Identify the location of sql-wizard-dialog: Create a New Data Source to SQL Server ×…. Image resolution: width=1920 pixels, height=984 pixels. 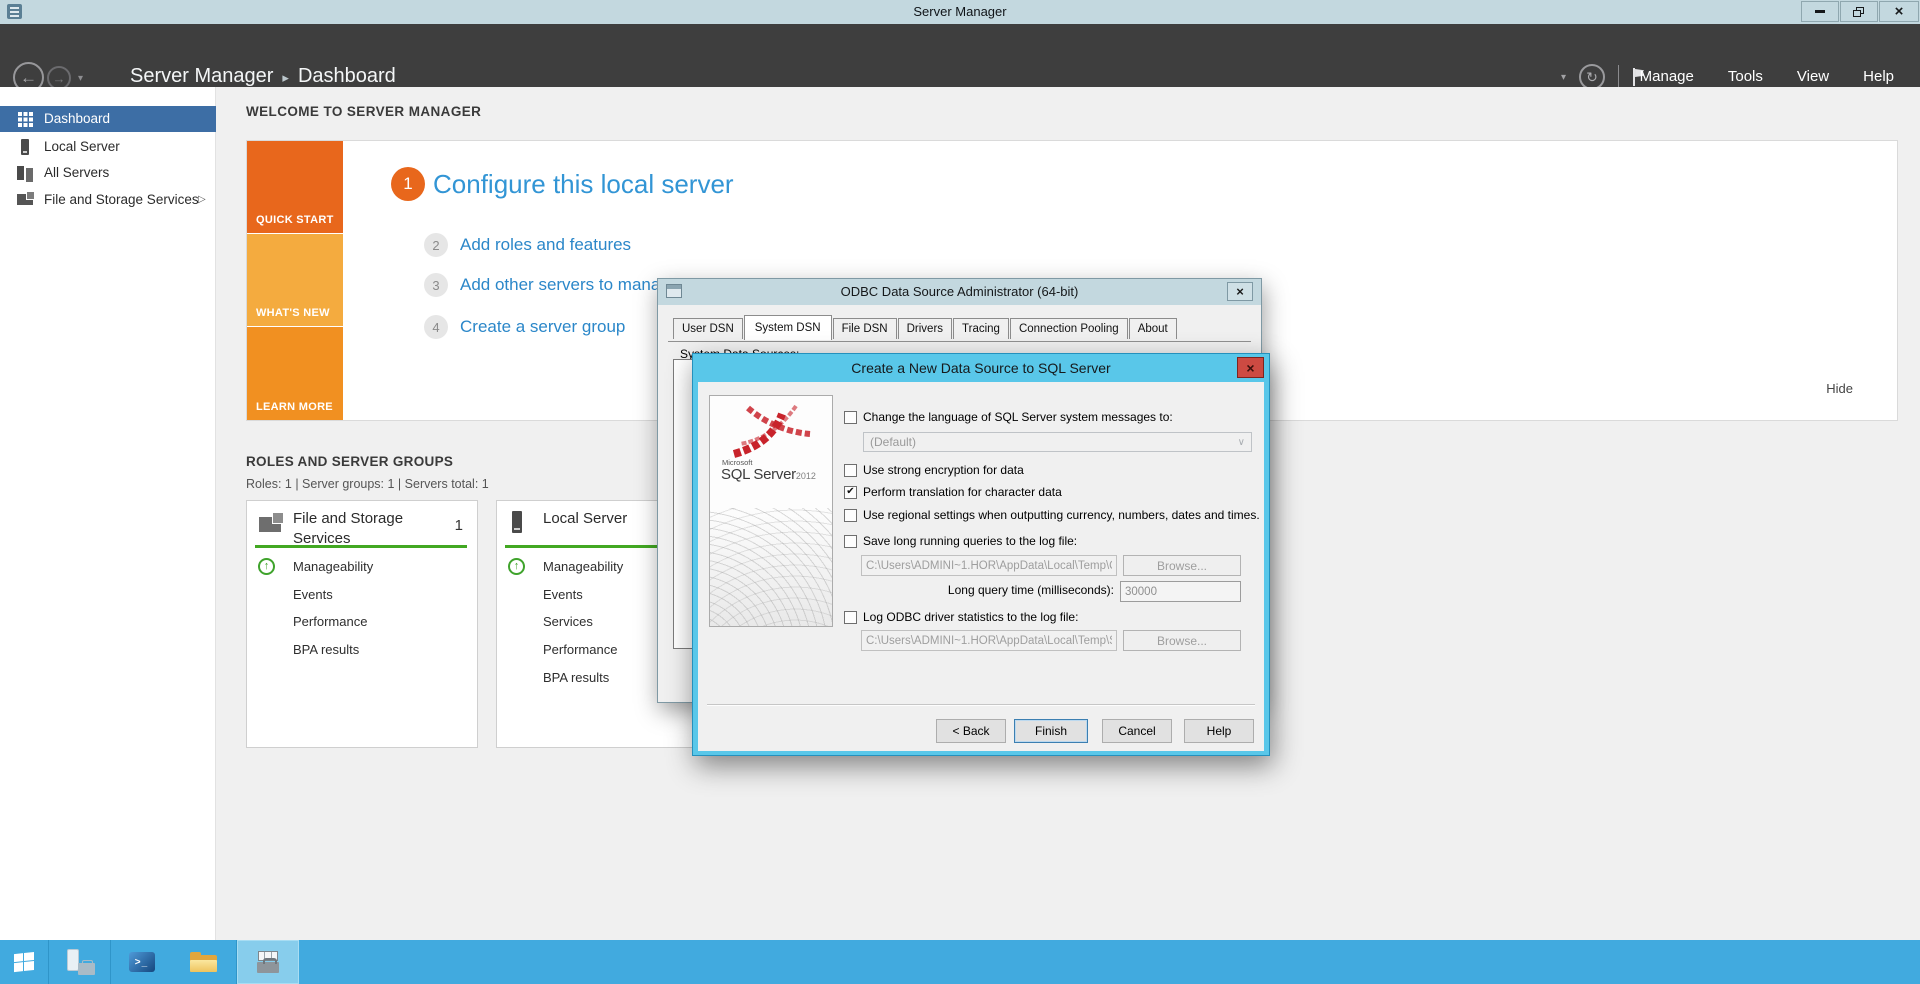
(981, 554).